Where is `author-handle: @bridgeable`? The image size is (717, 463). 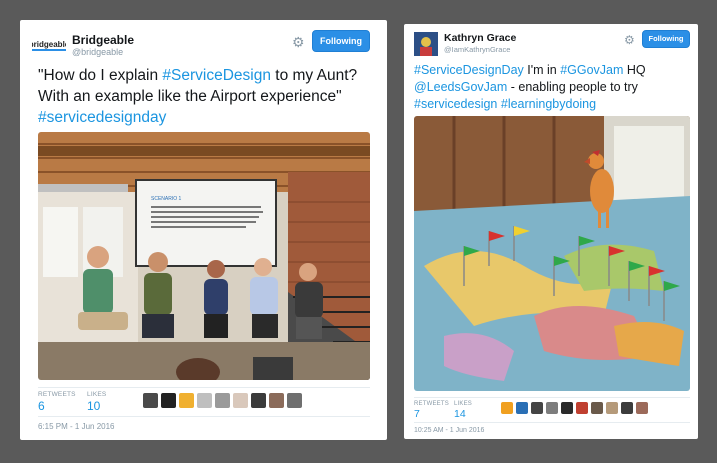 author-handle: @bridgeable is located at coordinates (97, 52).